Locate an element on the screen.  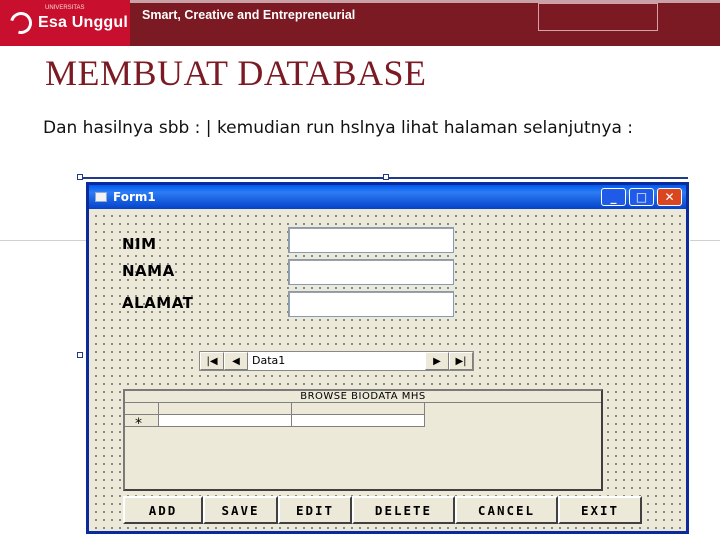
slide-title: MEMBUAT DATABASE is located at coordinates (236, 73).